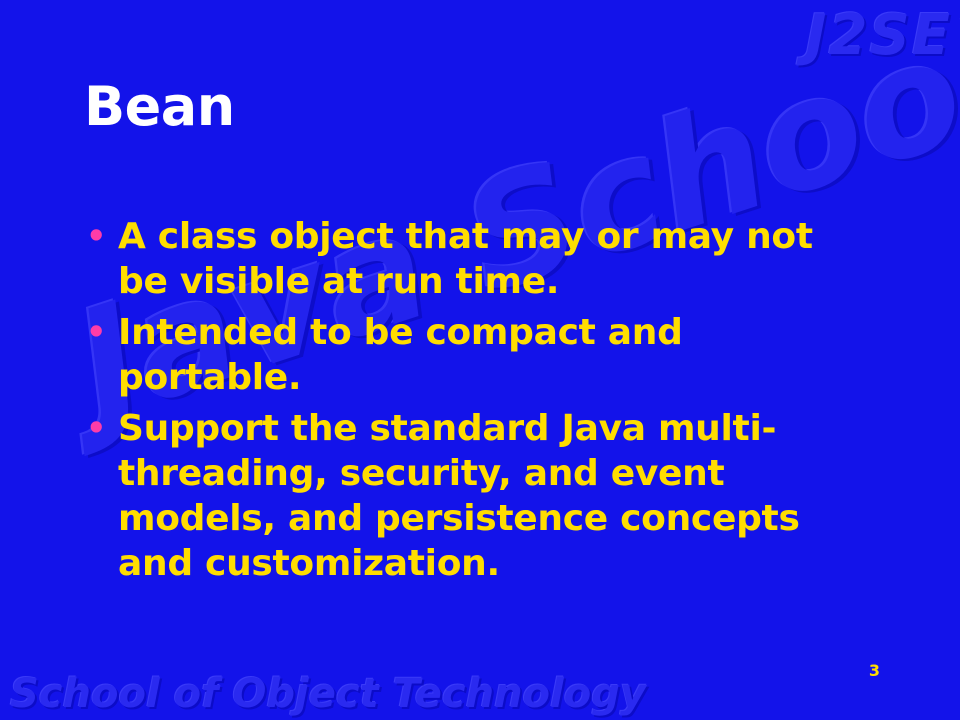  Describe the element at coordinates (159, 106) in the screenshot. I see `slide-title: Bean` at that location.